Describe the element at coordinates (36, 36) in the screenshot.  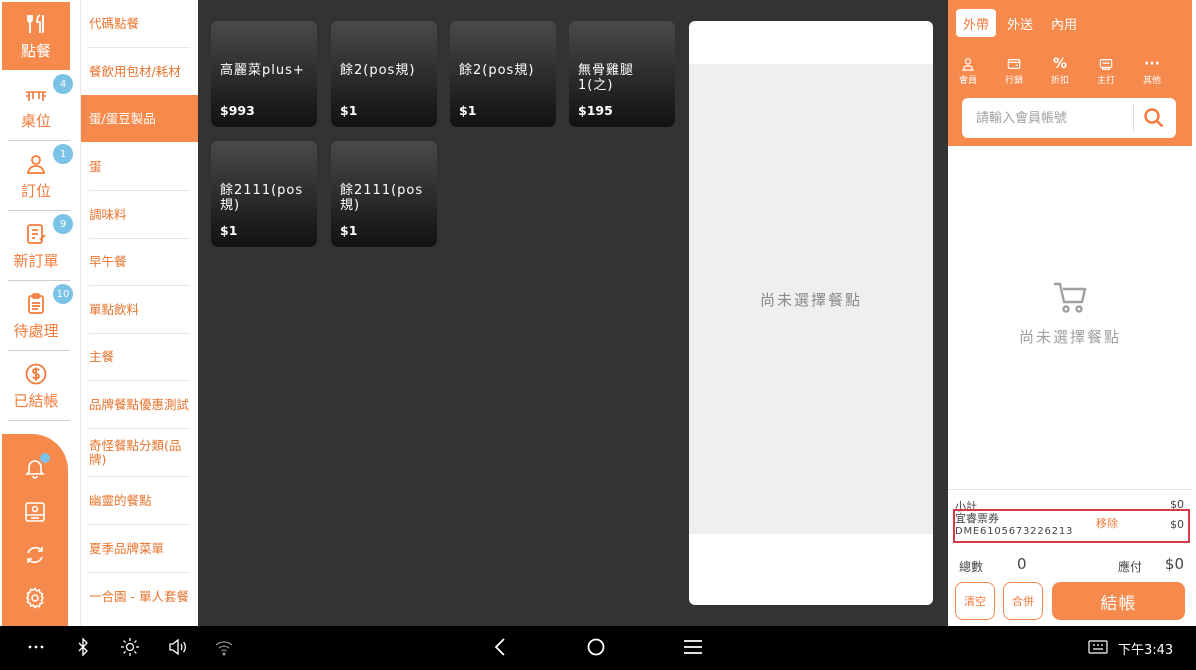
I see `nav-item-order: 點餐` at that location.